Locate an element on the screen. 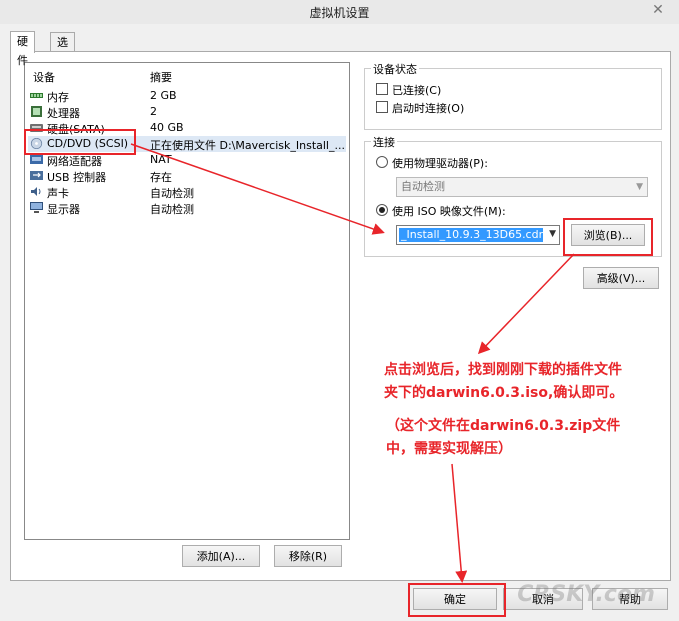 The width and height of the screenshot is (679, 621). annotation-line-3: （这个文件在darwin6.0.3.zip文件 is located at coordinates (503, 426).